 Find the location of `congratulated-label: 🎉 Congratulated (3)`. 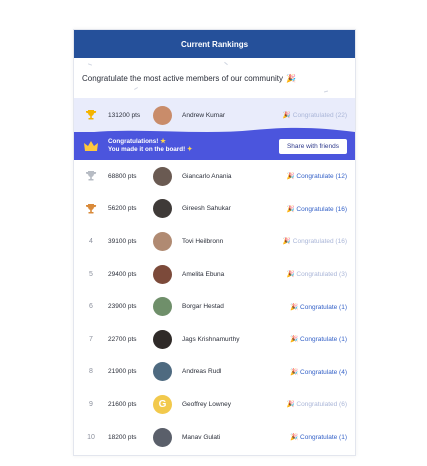

congratulated-label: 🎉 Congratulated (3) is located at coordinates (316, 275).